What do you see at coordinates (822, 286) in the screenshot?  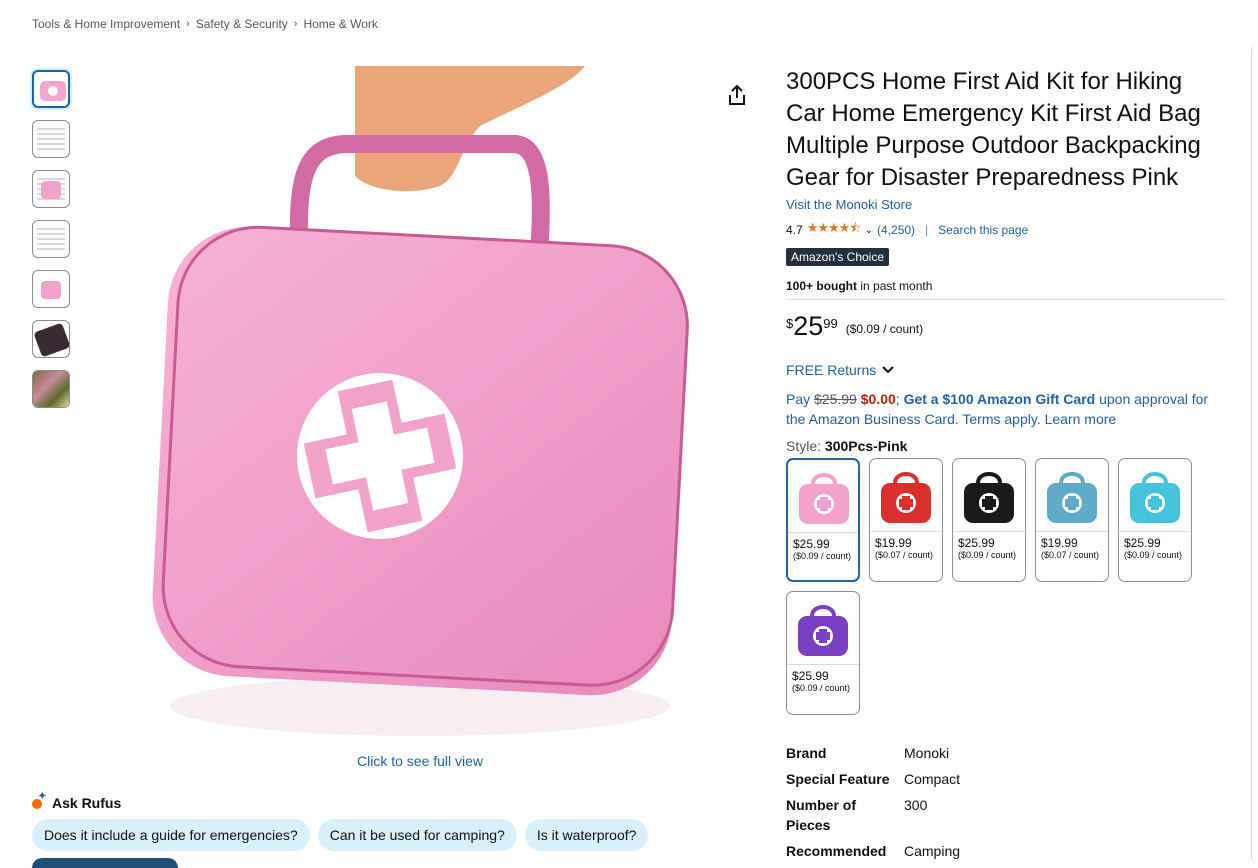 I see `bought-bold: 100+ bought` at bounding box center [822, 286].